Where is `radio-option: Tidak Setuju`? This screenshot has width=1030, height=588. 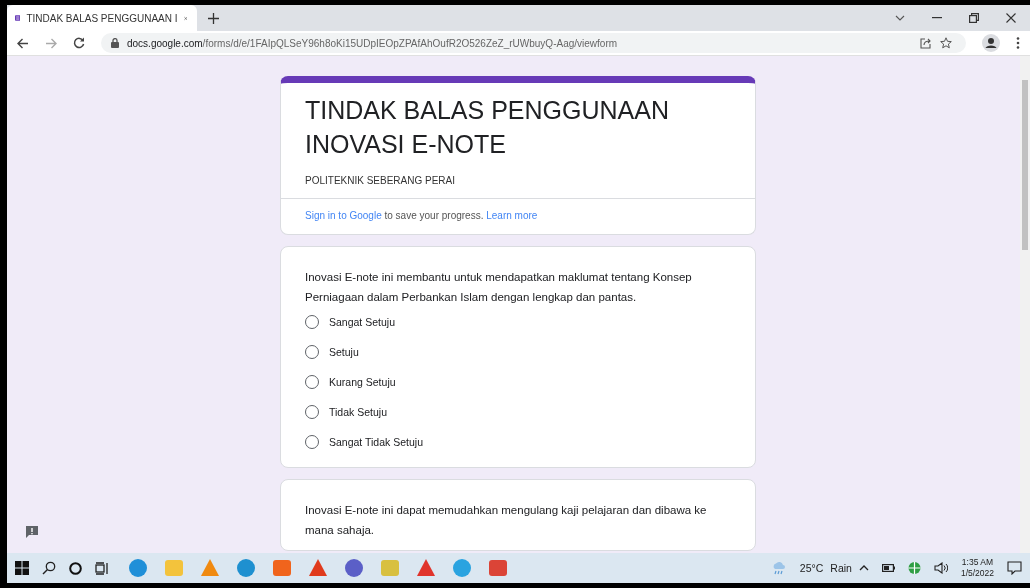
radio-option: Tidak Setuju is located at coordinates (518, 412).